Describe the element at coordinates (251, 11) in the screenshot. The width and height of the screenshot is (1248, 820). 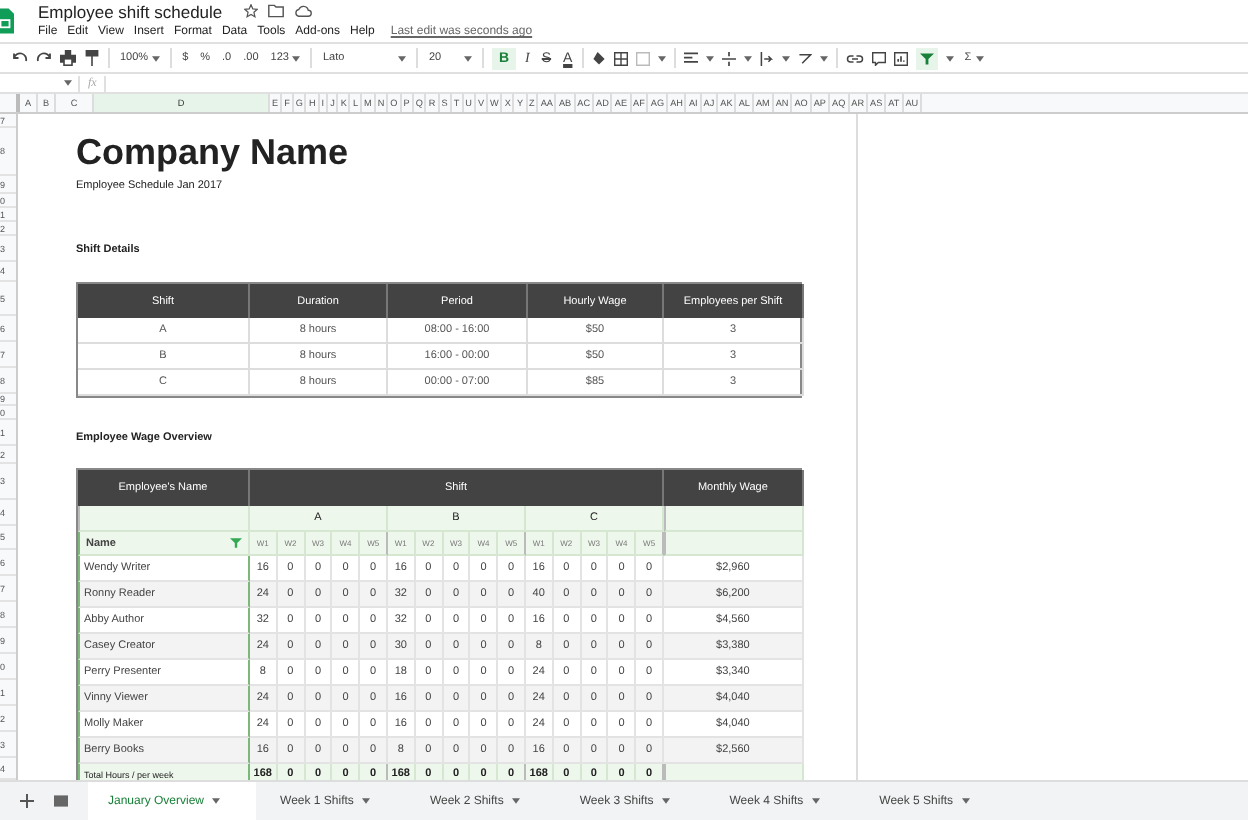
I see `star-icon` at that location.